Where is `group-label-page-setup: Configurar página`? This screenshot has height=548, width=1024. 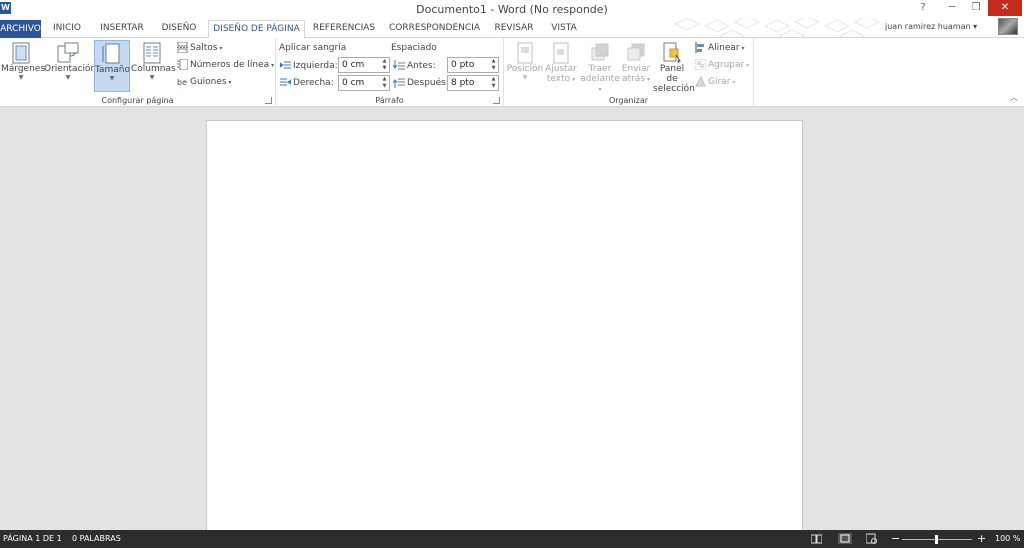 group-label-page-setup: Configurar página is located at coordinates (137, 100).